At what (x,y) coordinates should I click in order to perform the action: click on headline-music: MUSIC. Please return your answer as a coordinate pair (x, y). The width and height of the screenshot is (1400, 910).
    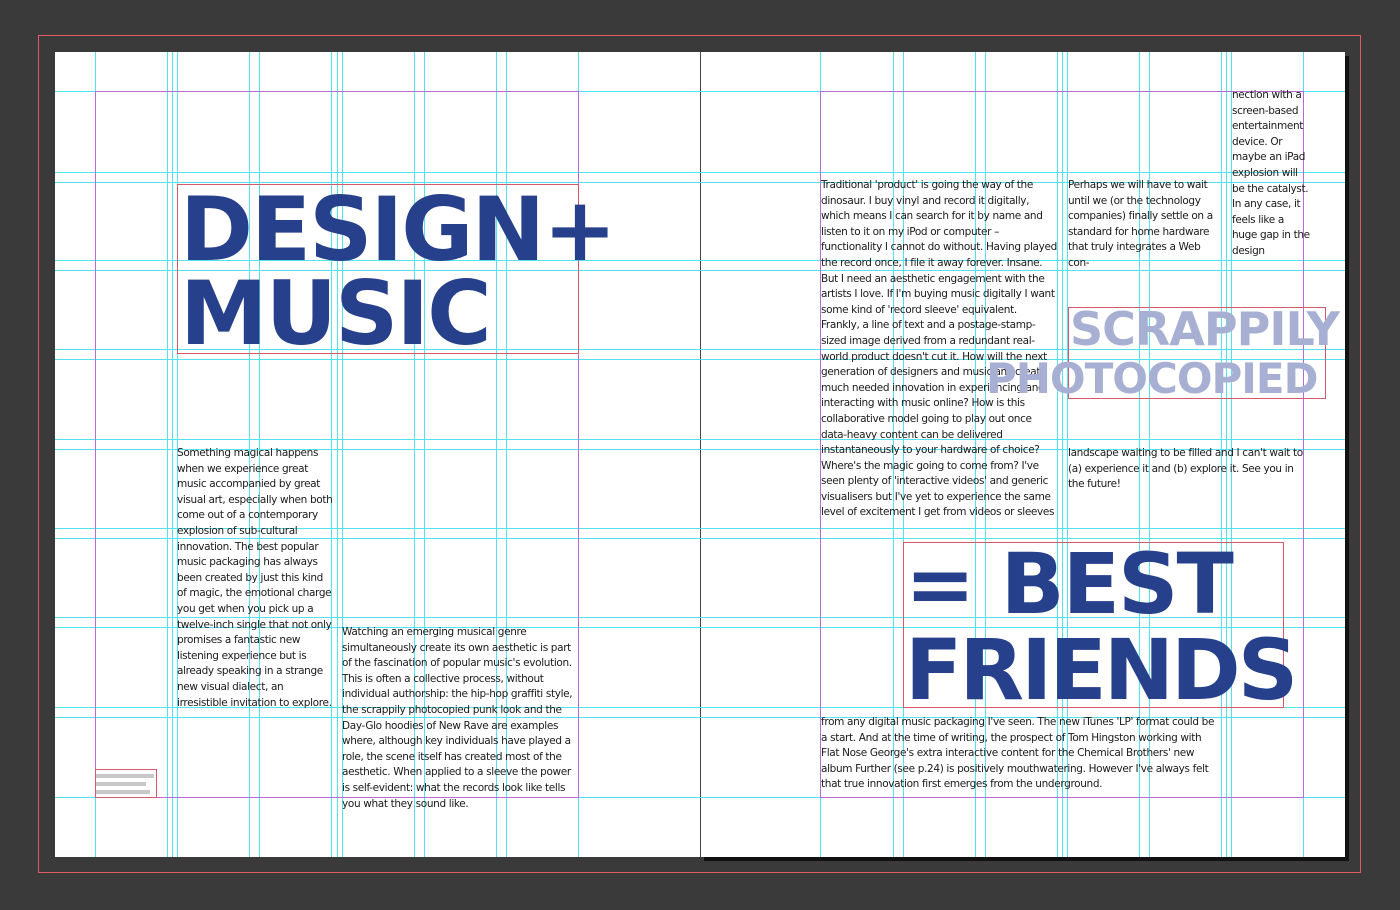
    Looking at the image, I should click on (336, 313).